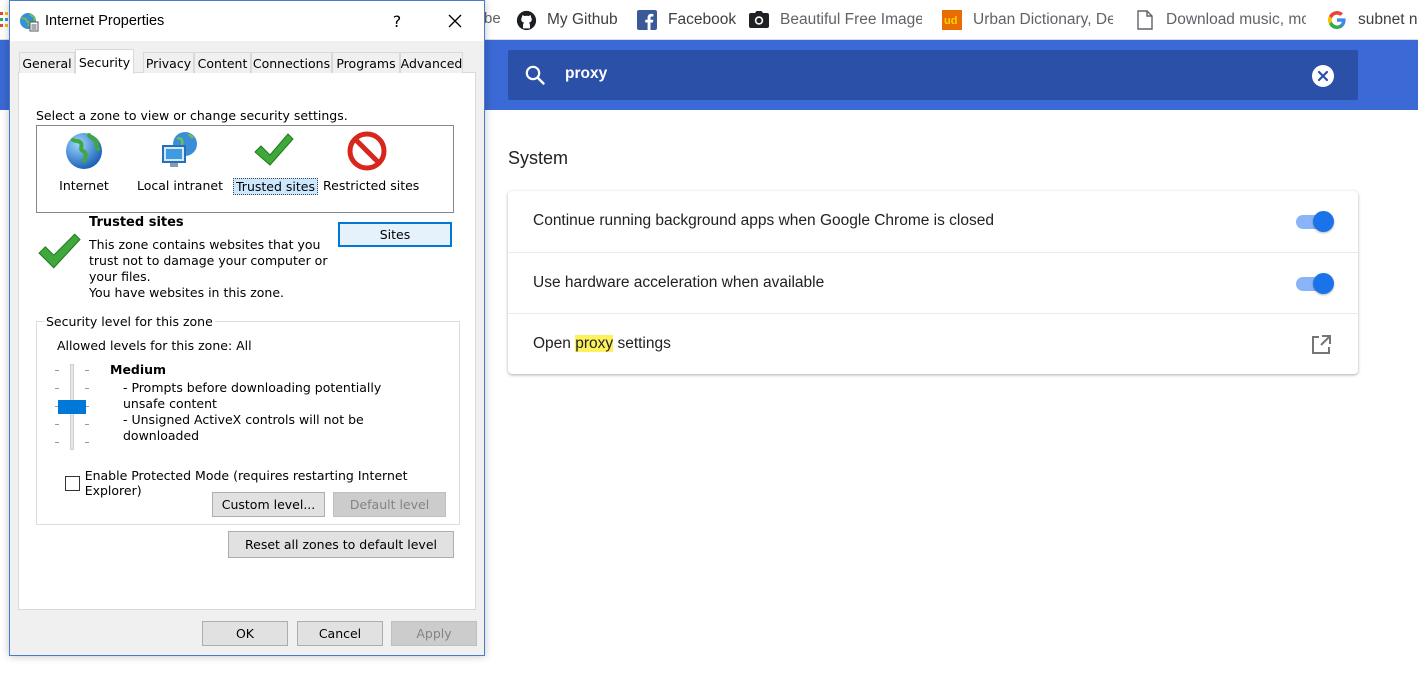 This screenshot has width=1418, height=678. I want to click on tab-security: Security, so click(104, 61).